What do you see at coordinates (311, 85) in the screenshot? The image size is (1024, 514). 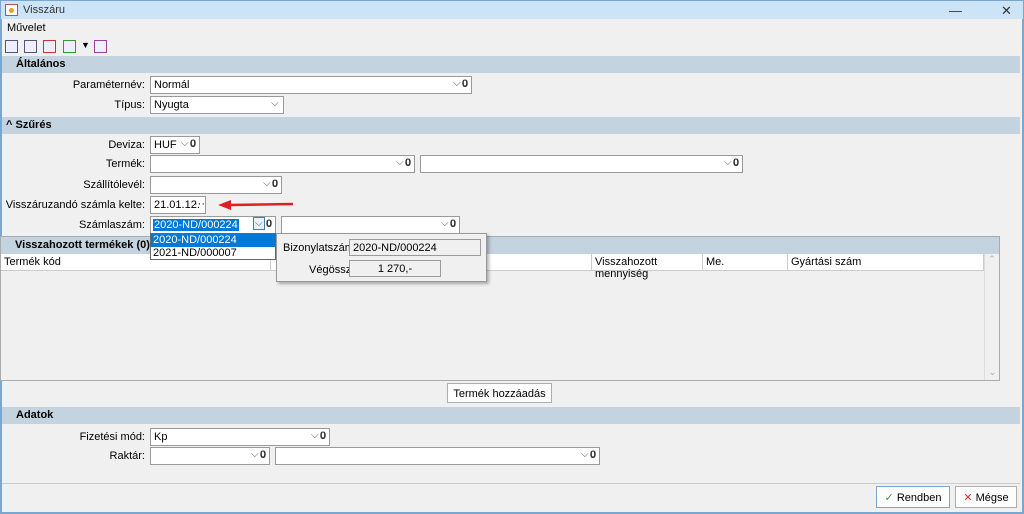 I see `param-select: Normál ⌵ 𝟎` at bounding box center [311, 85].